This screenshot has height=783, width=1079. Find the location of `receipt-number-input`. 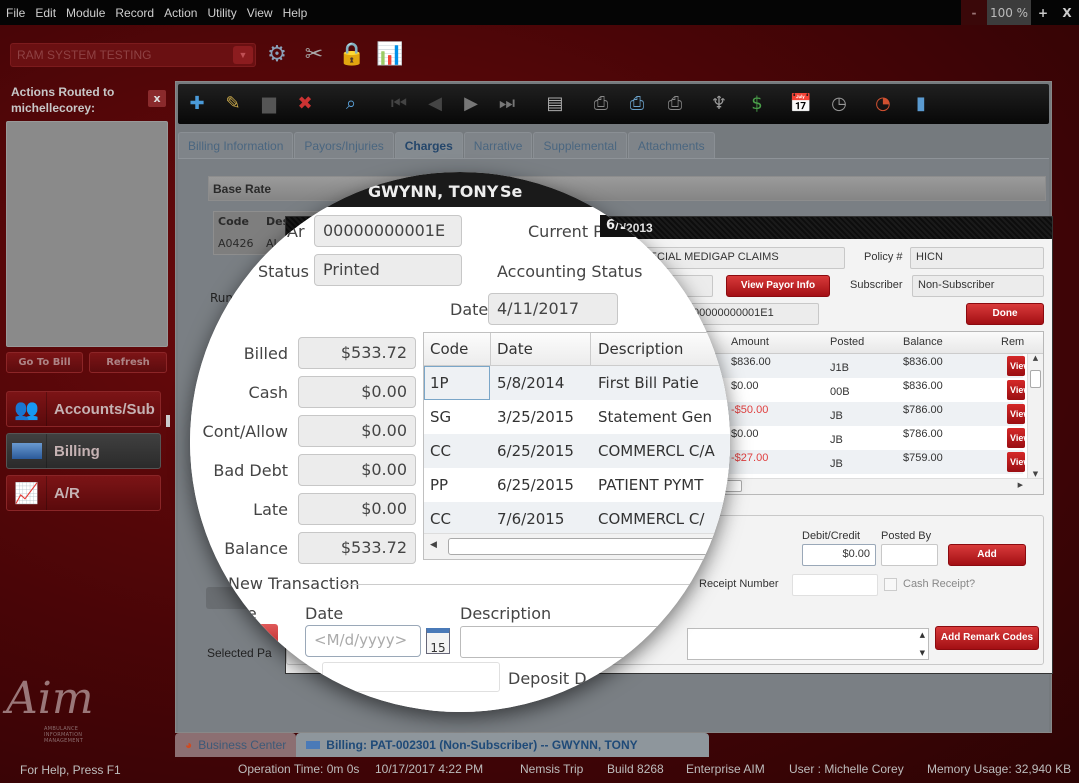

receipt-number-input is located at coordinates (835, 585).